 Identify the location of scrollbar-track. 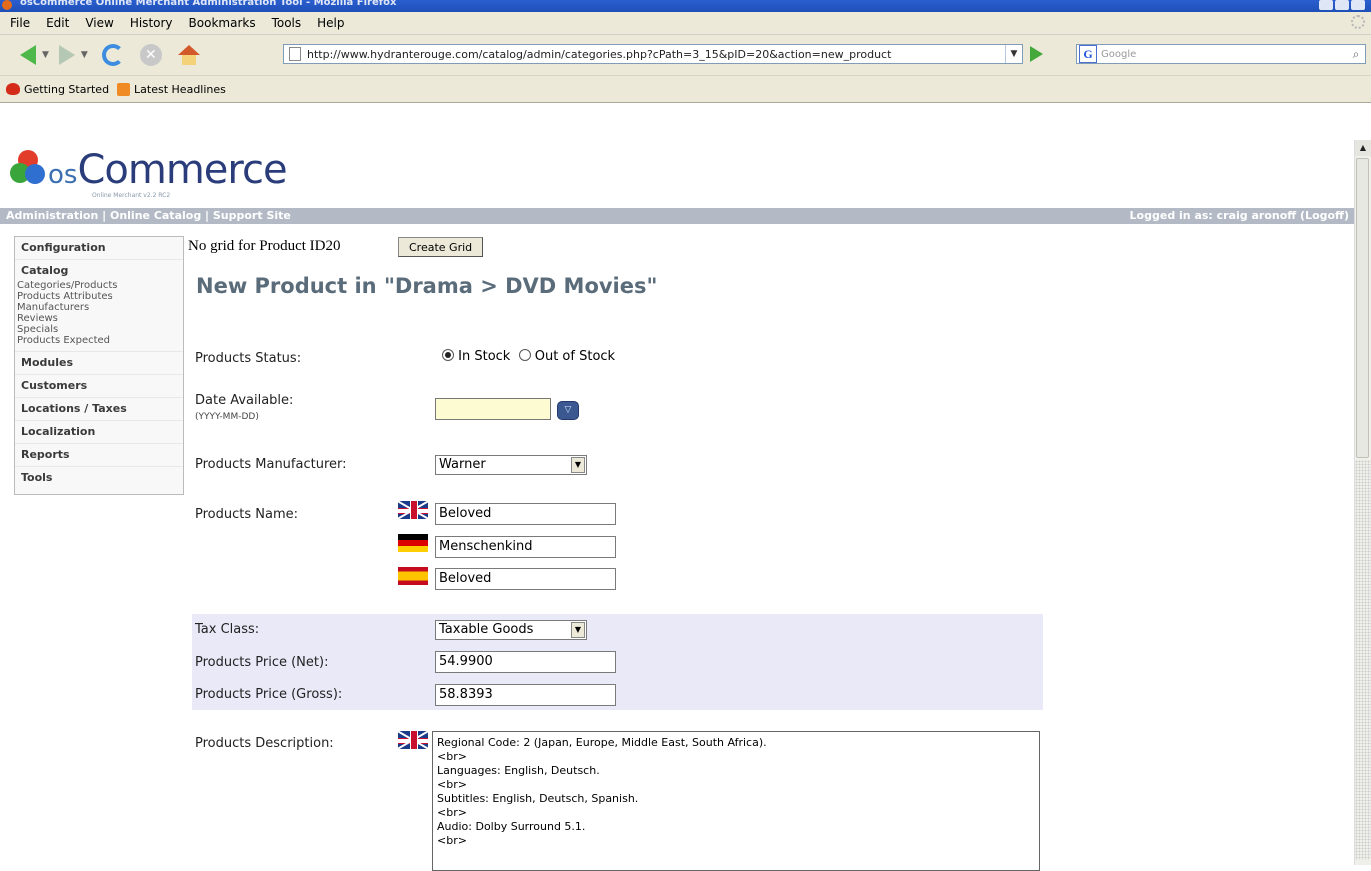
(1363, 660).